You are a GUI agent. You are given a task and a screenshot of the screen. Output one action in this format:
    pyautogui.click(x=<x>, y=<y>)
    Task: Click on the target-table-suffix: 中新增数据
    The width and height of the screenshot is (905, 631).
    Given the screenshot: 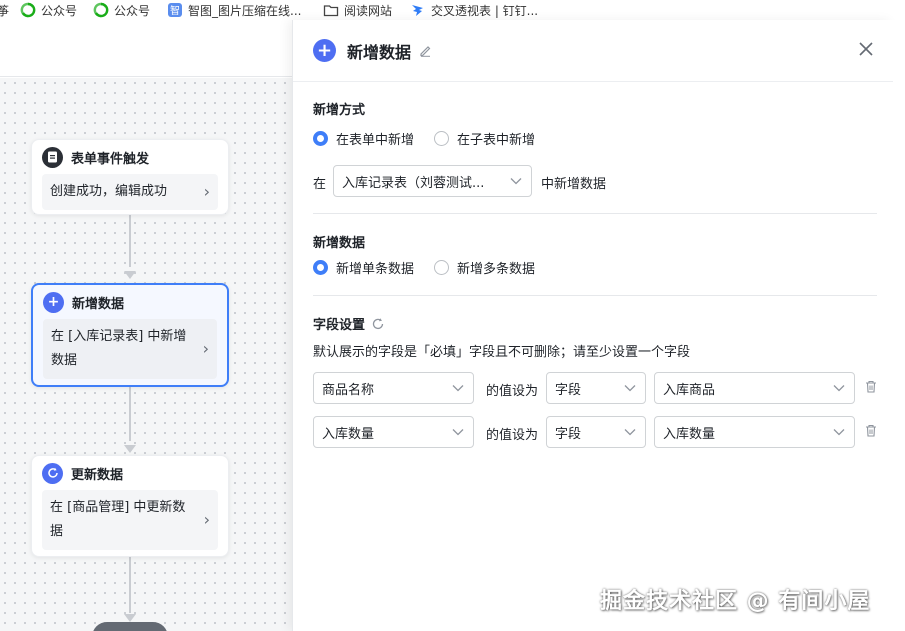 What is the action you would take?
    pyautogui.click(x=574, y=184)
    